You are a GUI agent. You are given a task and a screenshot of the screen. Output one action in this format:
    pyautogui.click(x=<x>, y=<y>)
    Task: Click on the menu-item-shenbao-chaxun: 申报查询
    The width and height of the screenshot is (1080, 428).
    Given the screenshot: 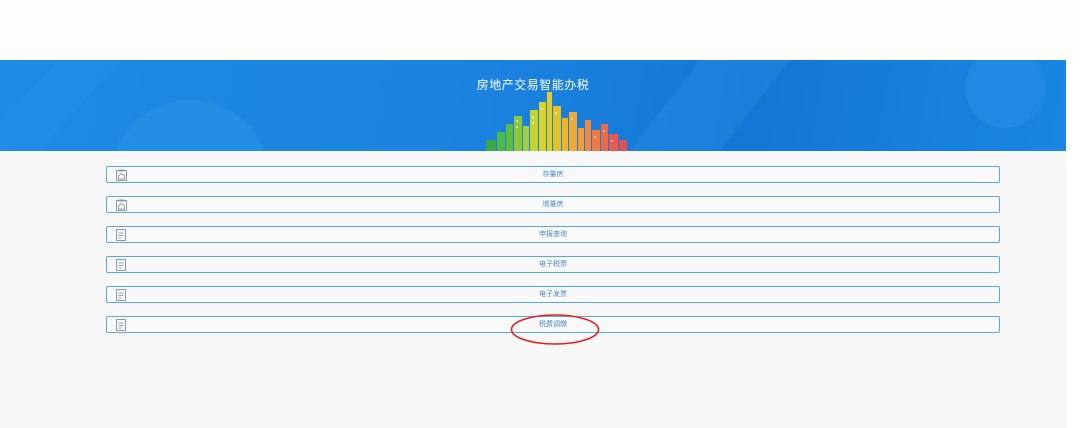 What is the action you would take?
    pyautogui.click(x=553, y=234)
    